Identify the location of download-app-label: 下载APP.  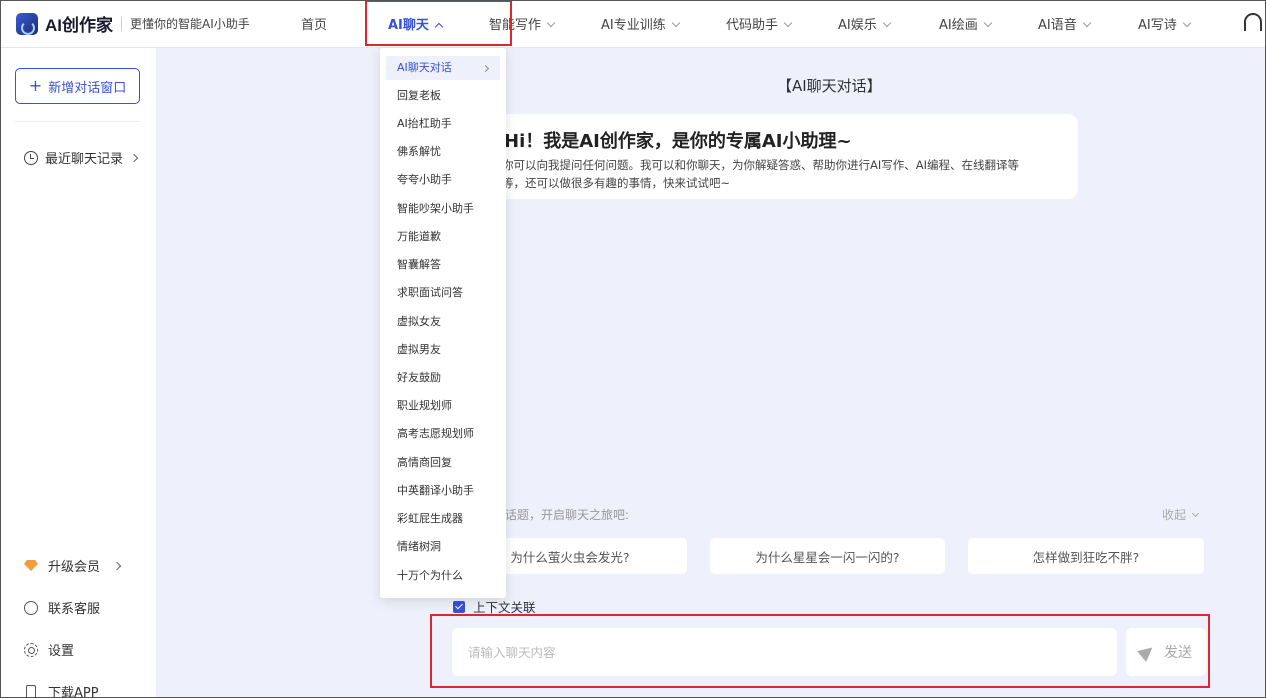
(73, 692).